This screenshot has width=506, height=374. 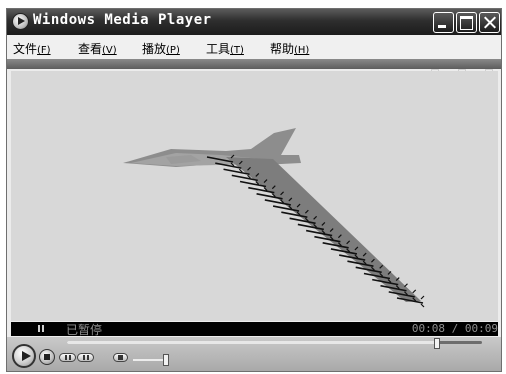 What do you see at coordinates (67, 357) in the screenshot?
I see `previous-track-button` at bounding box center [67, 357].